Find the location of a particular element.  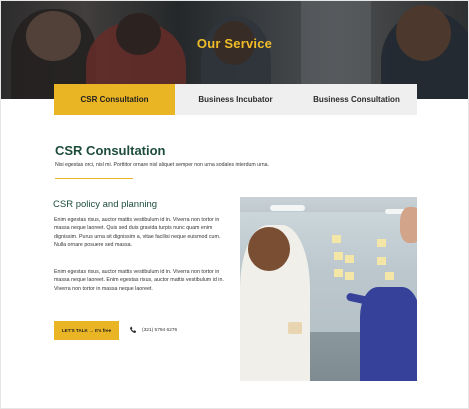

tab-business-incubator: Business Incubator is located at coordinates (235, 99).